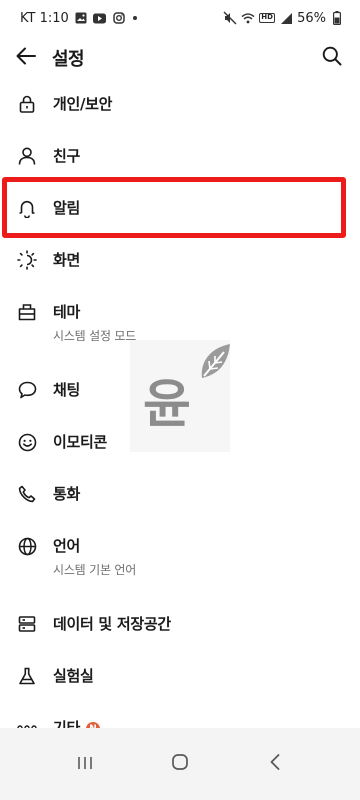 The height and width of the screenshot is (800, 360). I want to click on recent-apps-icon, so click(85, 764).